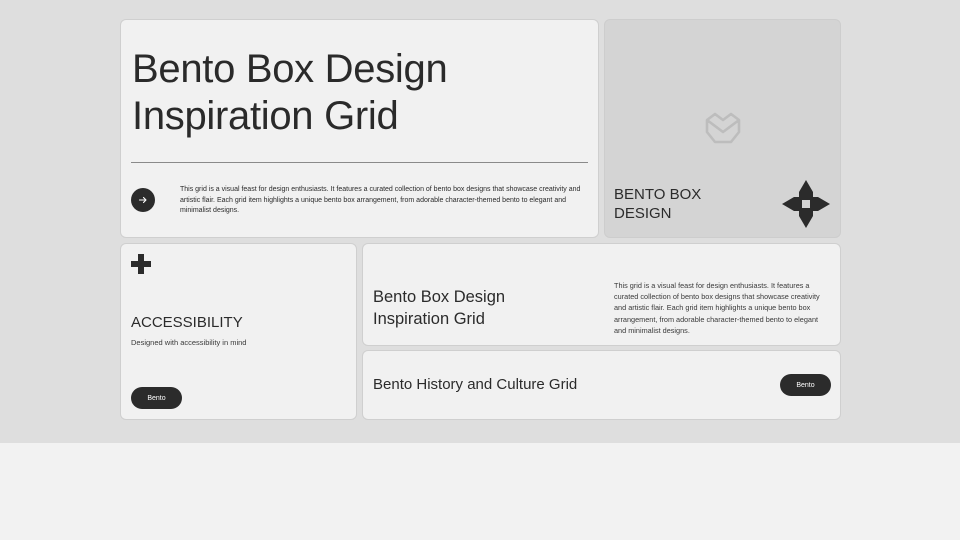  I want to click on feature-title: Bento Box Design Inspiration Grid, so click(473, 308).